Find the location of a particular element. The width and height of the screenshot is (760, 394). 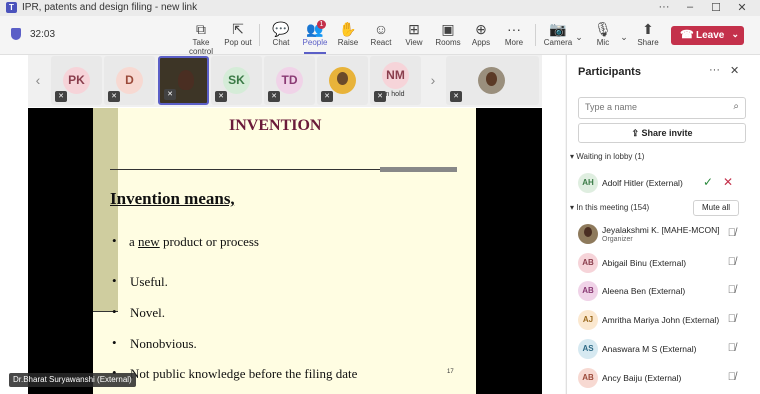

search-input is located at coordinates (655, 107).